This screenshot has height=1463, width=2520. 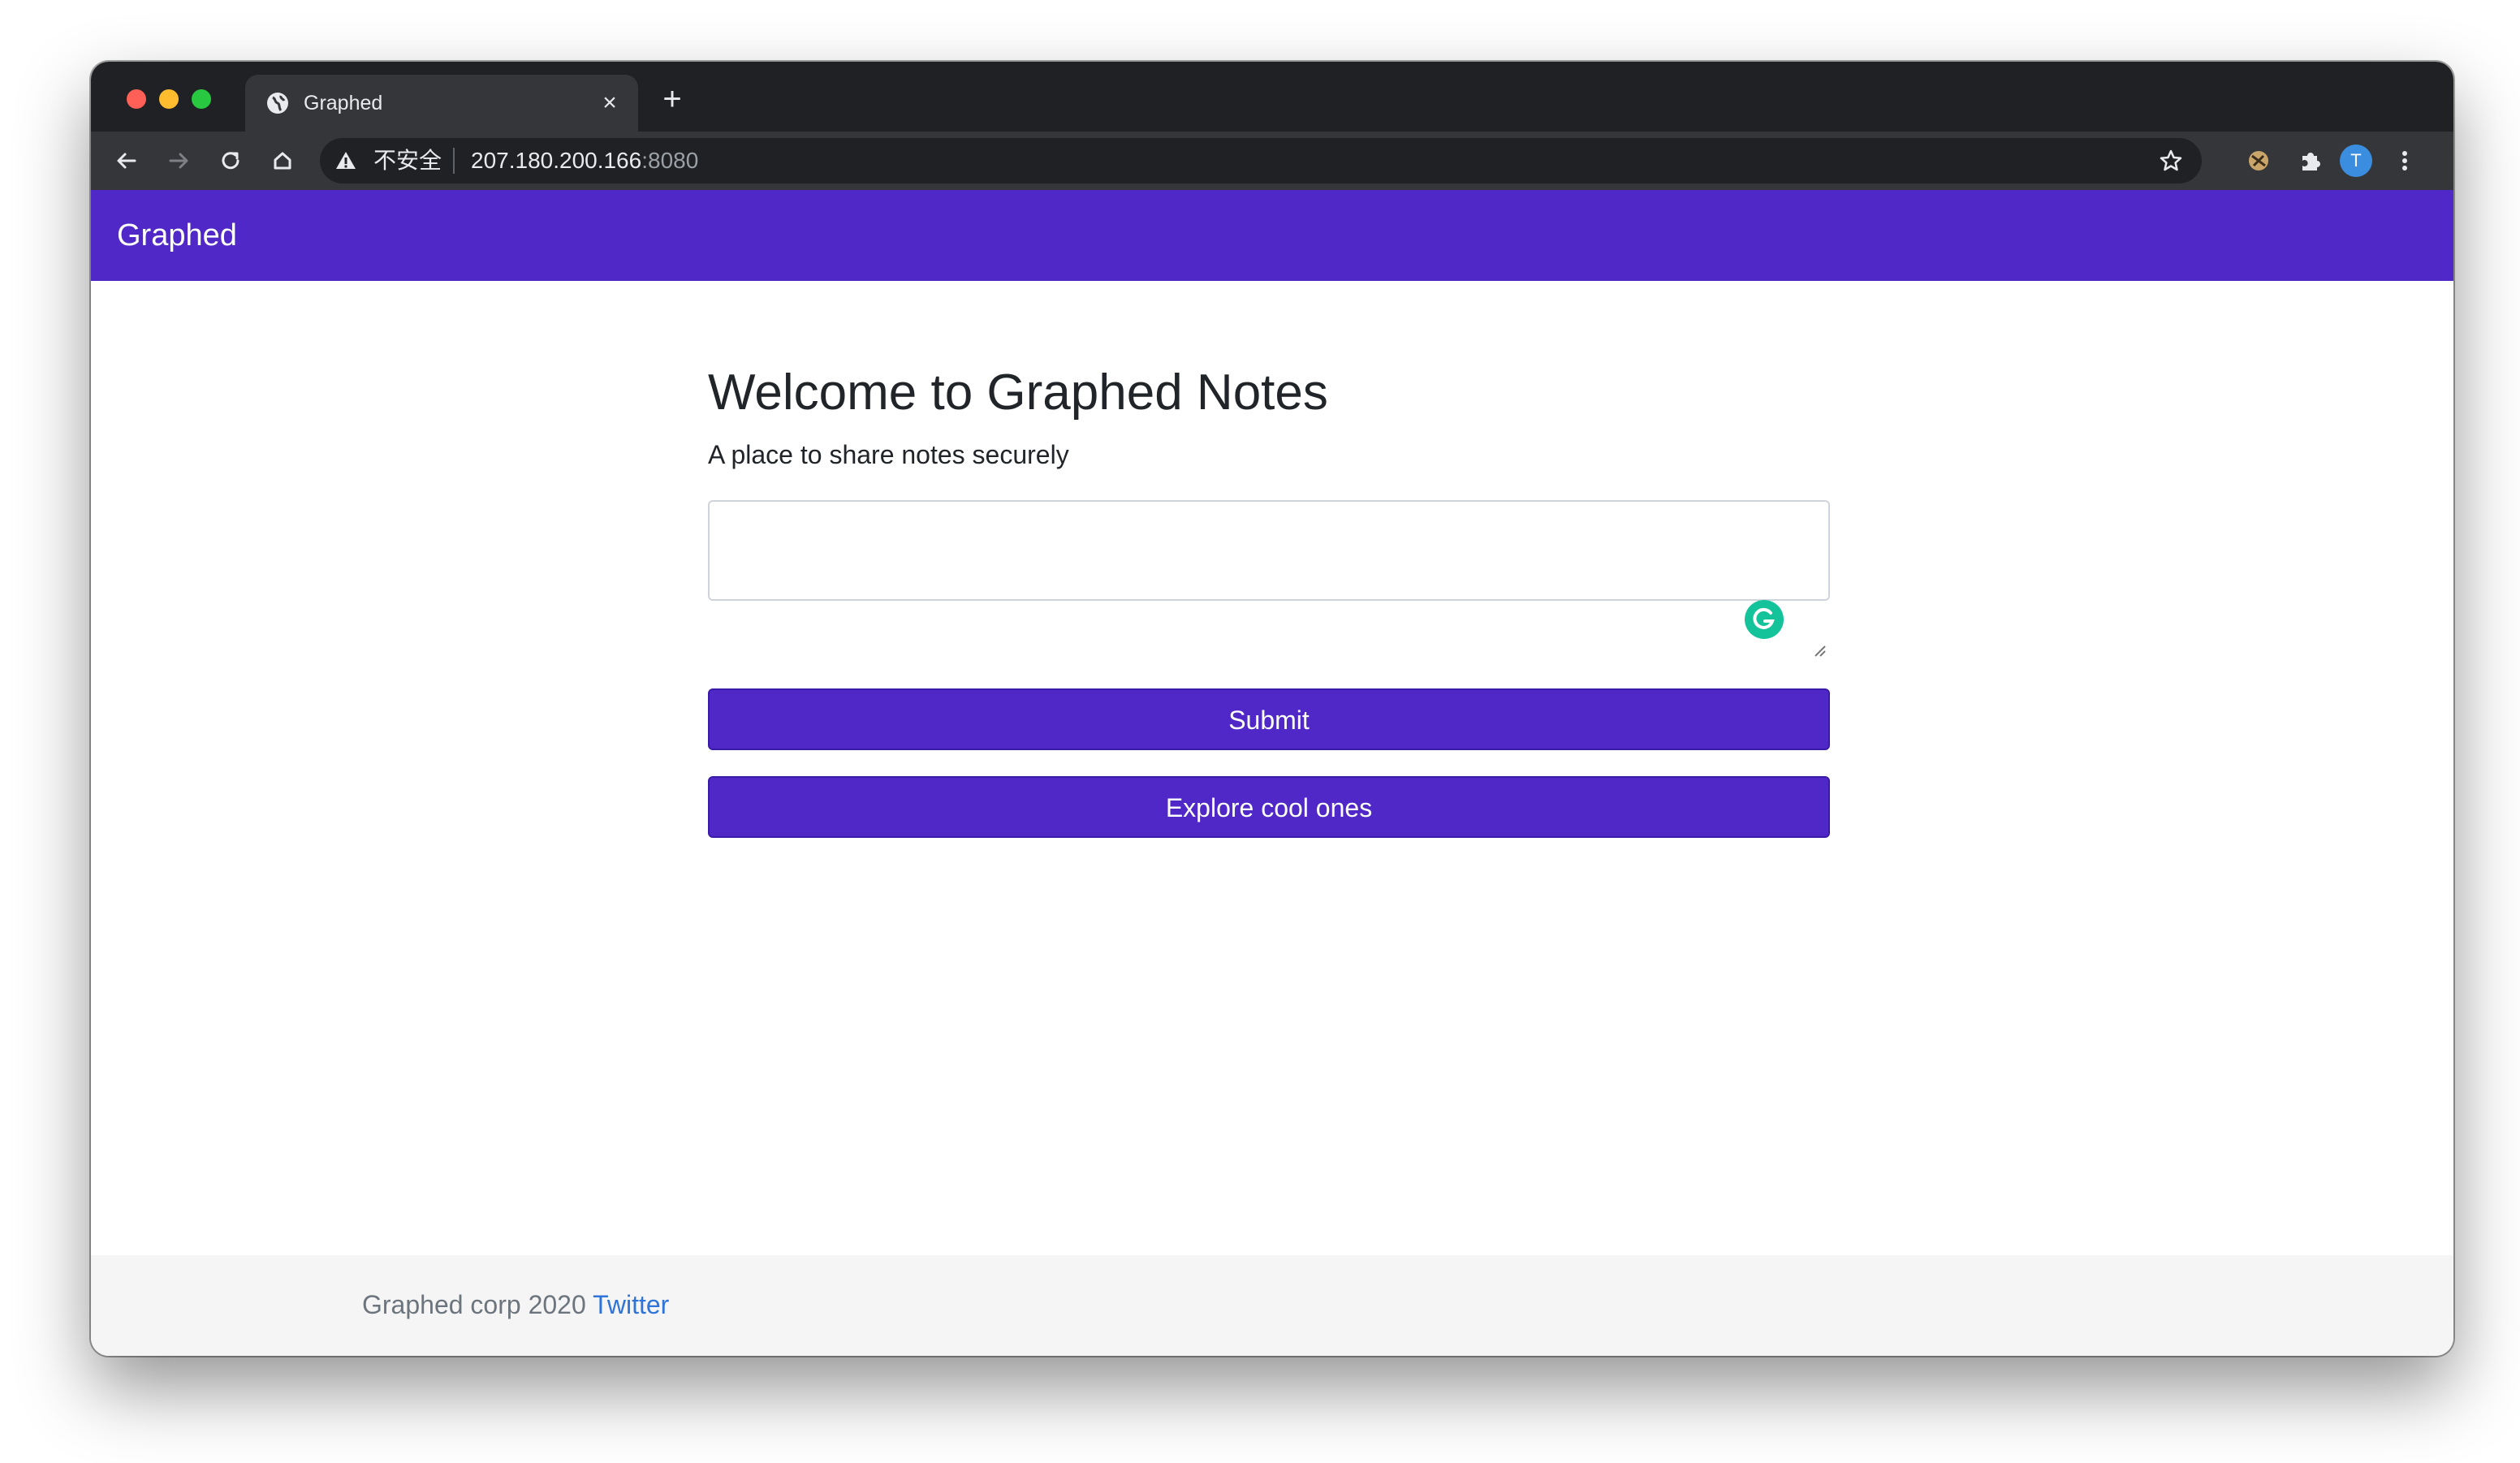 I want to click on address-bar: 不安全 207.180.200.166:8080, so click(x=1261, y=161).